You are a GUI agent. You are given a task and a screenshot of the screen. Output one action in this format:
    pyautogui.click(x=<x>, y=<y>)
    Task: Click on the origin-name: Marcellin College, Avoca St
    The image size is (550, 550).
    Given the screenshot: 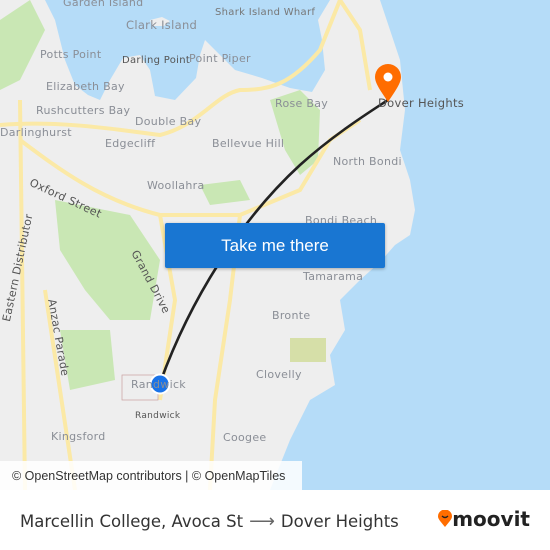 What is the action you would take?
    pyautogui.click(x=132, y=521)
    